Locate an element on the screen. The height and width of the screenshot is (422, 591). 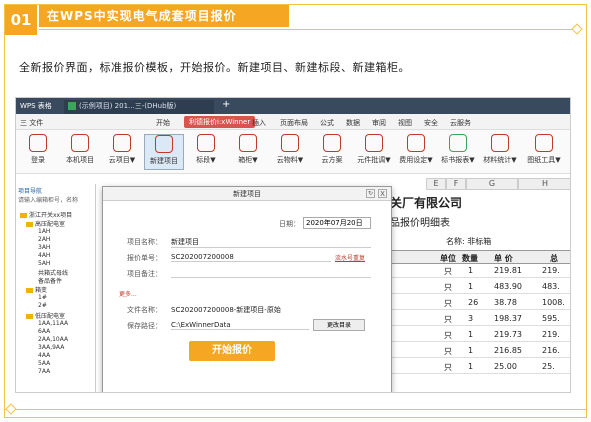
project-name-field: 新建项目 is located at coordinates (271, 242).